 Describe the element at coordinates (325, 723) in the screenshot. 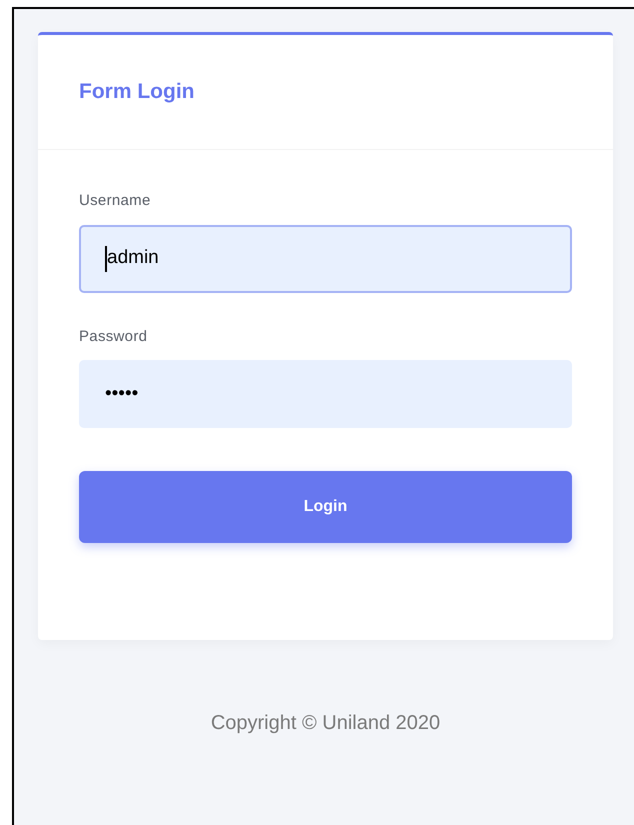

I see `copyright-text: Copyright © Uniland 2020` at that location.